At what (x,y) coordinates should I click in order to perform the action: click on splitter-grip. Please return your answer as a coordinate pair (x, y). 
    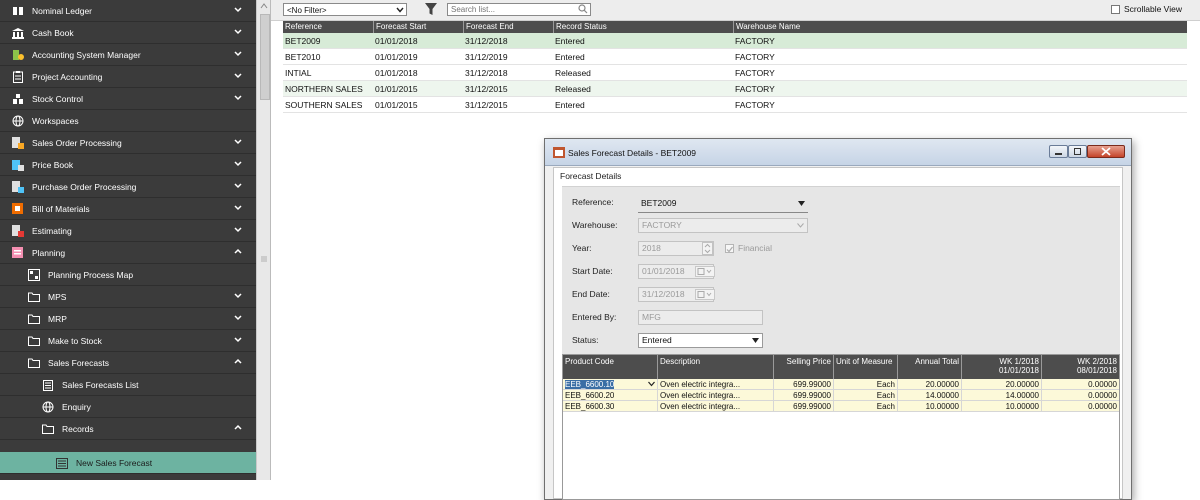
    Looking at the image, I should click on (264, 259).